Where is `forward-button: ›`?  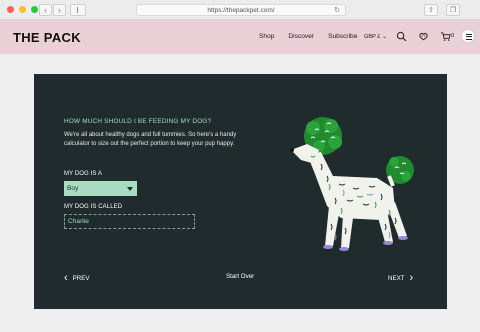 forward-button: › is located at coordinates (59, 10).